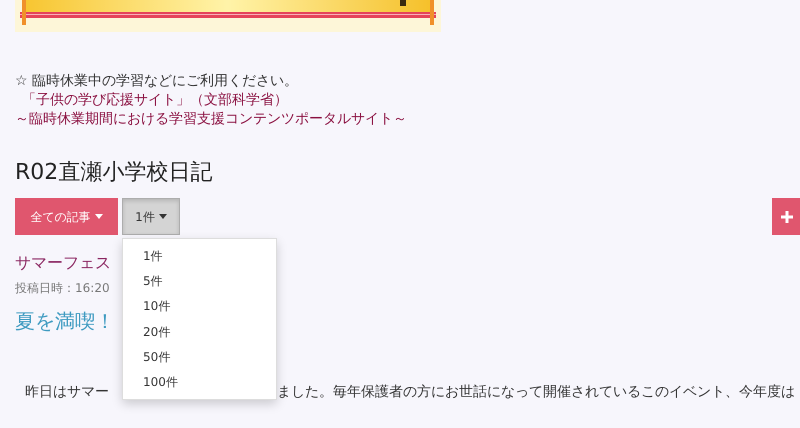  What do you see at coordinates (65, 321) in the screenshot?
I see `article-heading: 夏を満喫！` at bounding box center [65, 321].